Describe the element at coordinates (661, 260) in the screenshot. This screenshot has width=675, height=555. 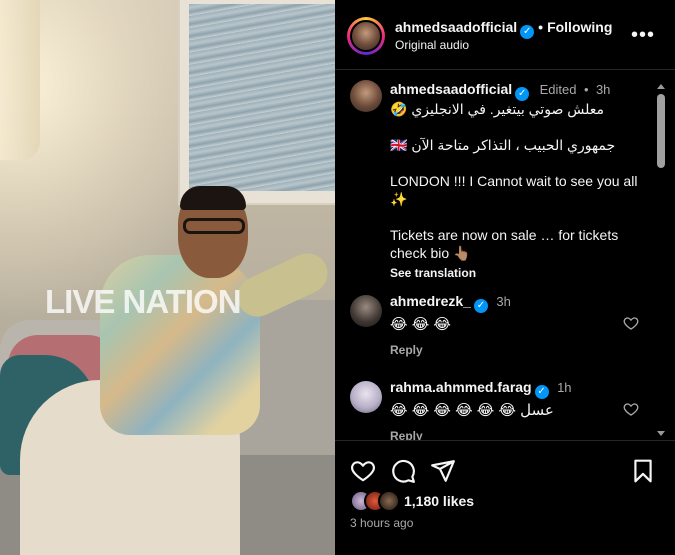
I see `comments-scrollbar` at that location.